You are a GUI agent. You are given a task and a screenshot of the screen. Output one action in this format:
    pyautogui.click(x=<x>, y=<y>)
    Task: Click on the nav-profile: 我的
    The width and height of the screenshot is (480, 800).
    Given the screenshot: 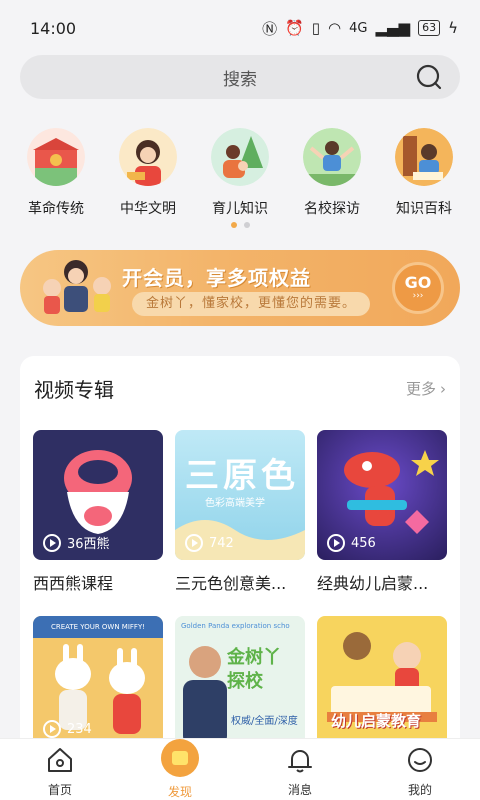 What is the action you would take?
    pyautogui.click(x=420, y=769)
    